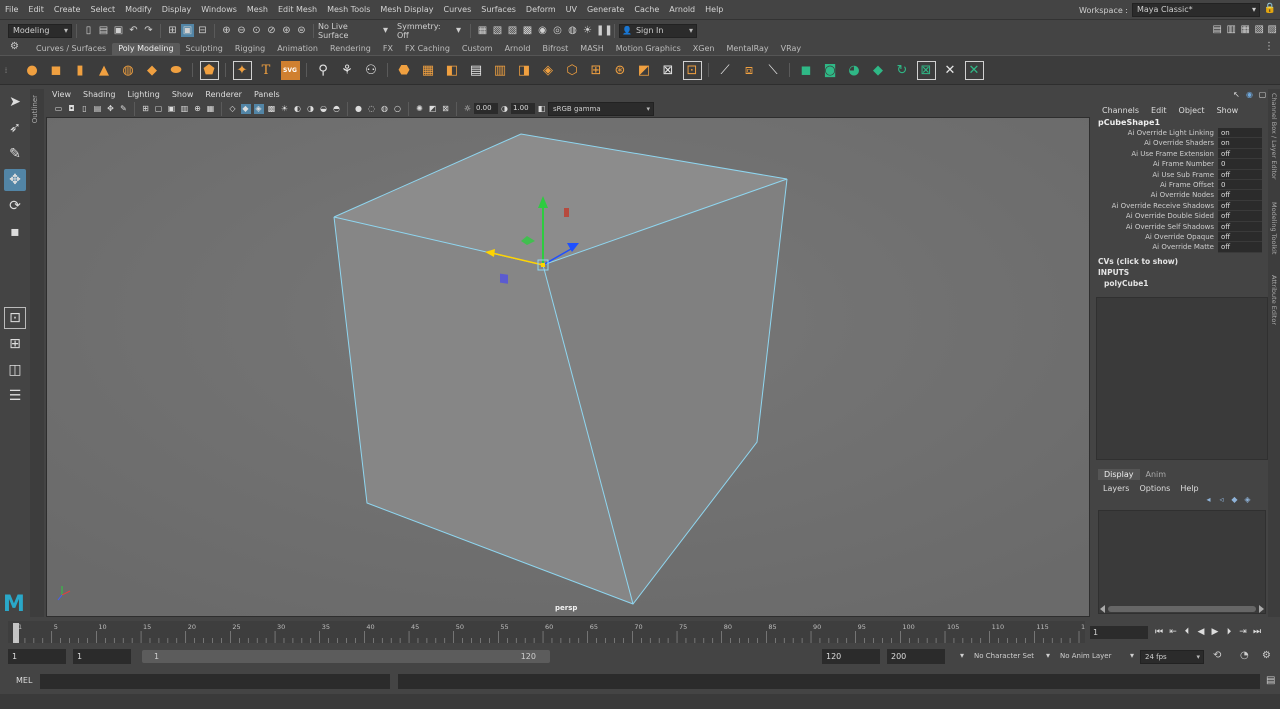 Image resolution: width=1280 pixels, height=709 pixels. I want to click on current-frame-field: 1, so click(1119, 632).